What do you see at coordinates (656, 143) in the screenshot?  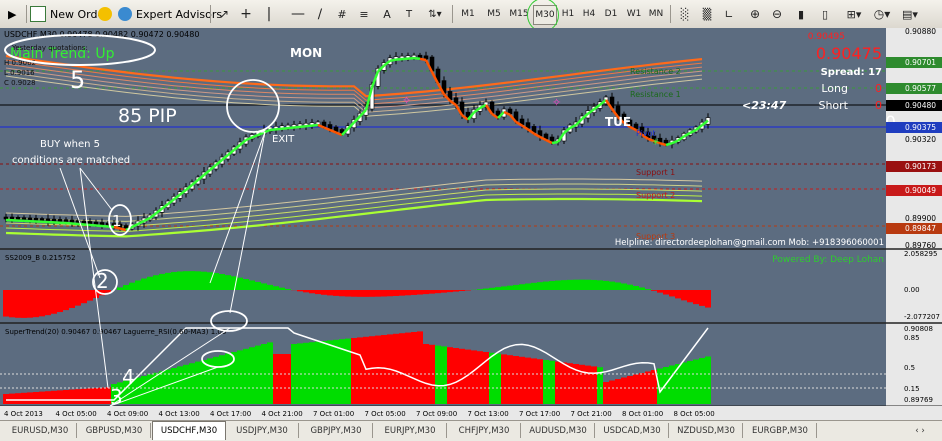 I see `arrow-marker-3: ✳` at bounding box center [656, 143].